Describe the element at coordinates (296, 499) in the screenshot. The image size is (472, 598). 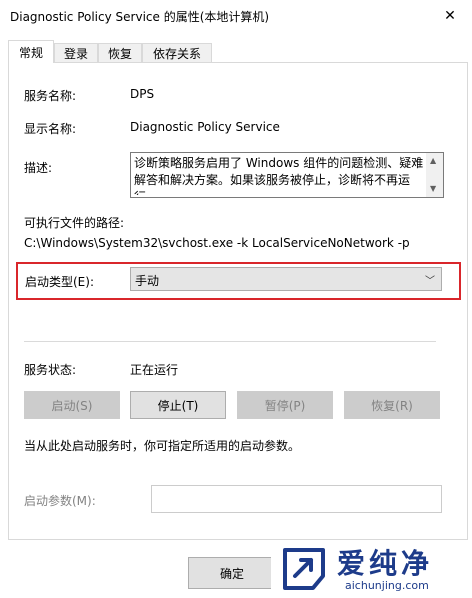
I see `start-params-input` at that location.